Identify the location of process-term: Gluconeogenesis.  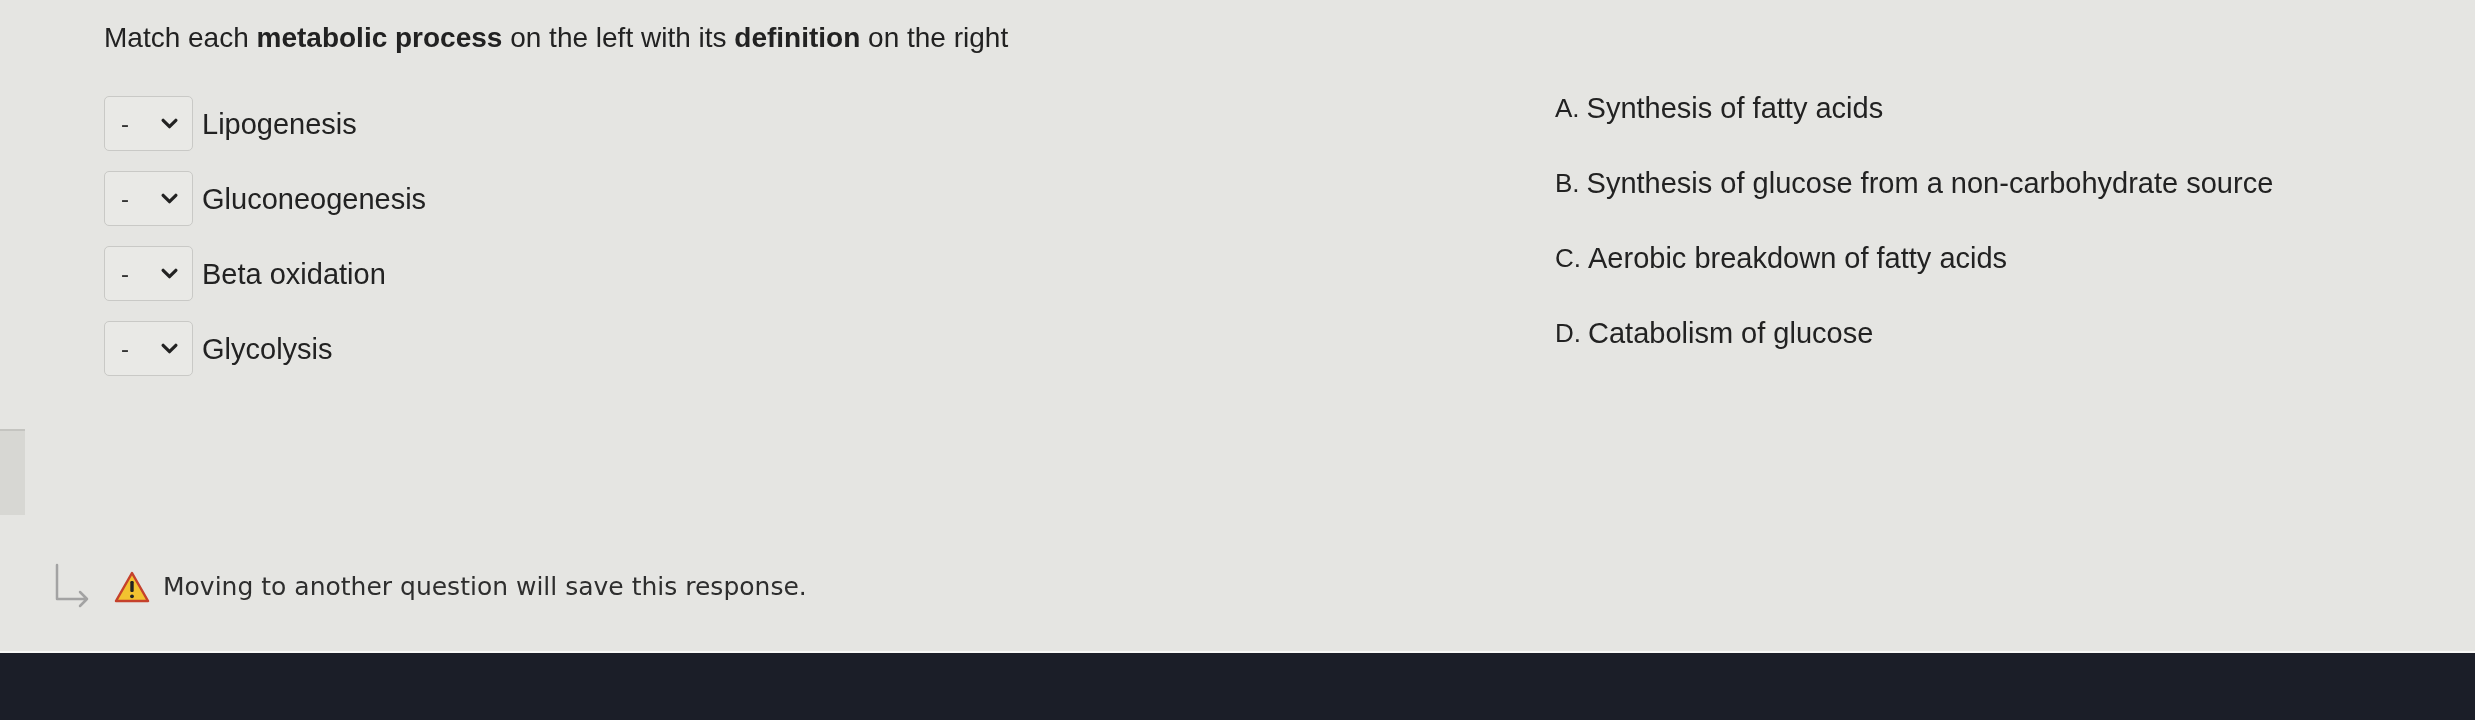
(314, 198).